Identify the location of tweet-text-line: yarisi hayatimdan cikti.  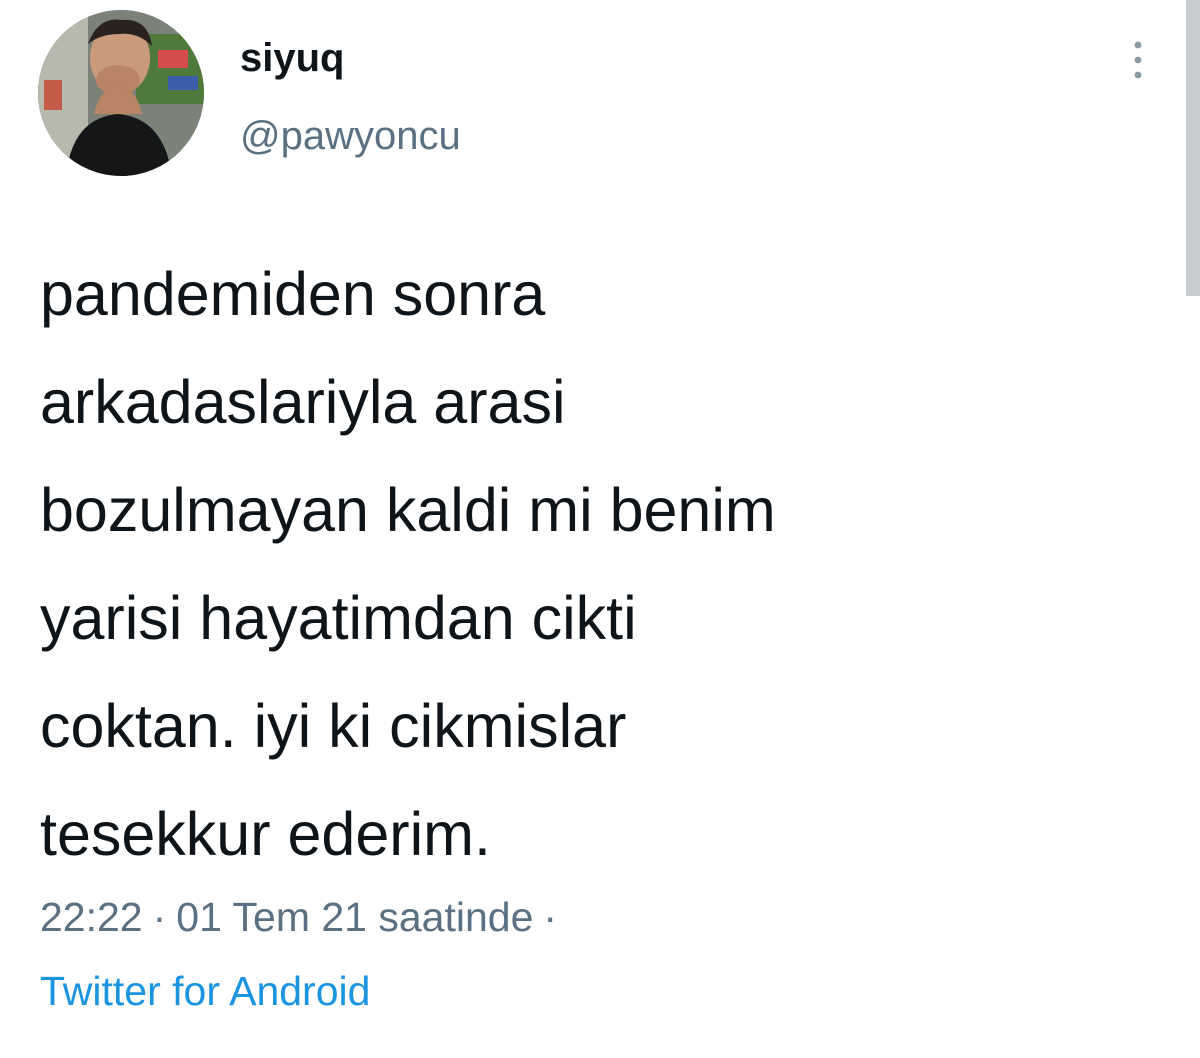
(338, 618).